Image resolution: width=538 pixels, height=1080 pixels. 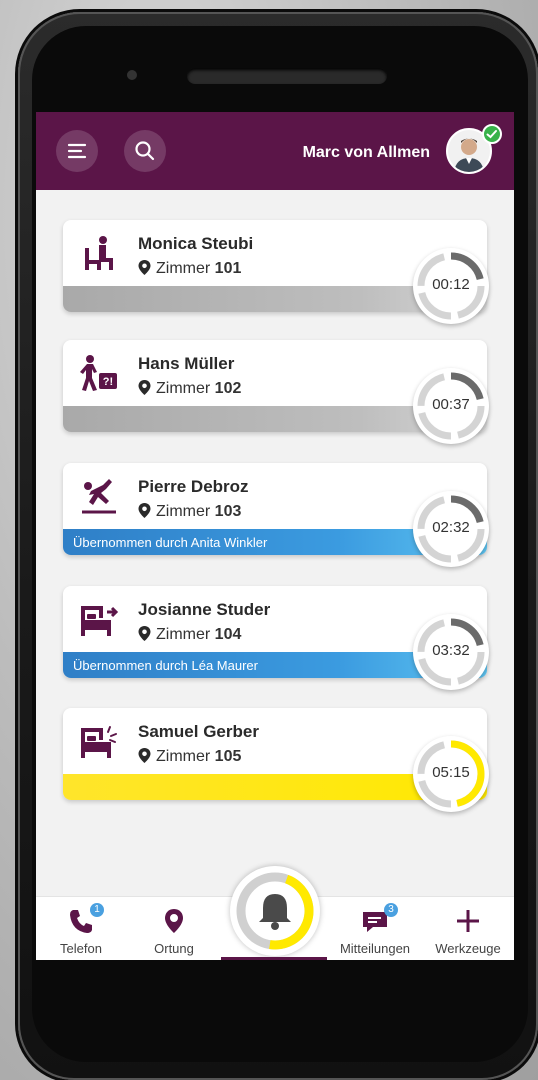 I want to click on search-button, so click(x=145, y=151).